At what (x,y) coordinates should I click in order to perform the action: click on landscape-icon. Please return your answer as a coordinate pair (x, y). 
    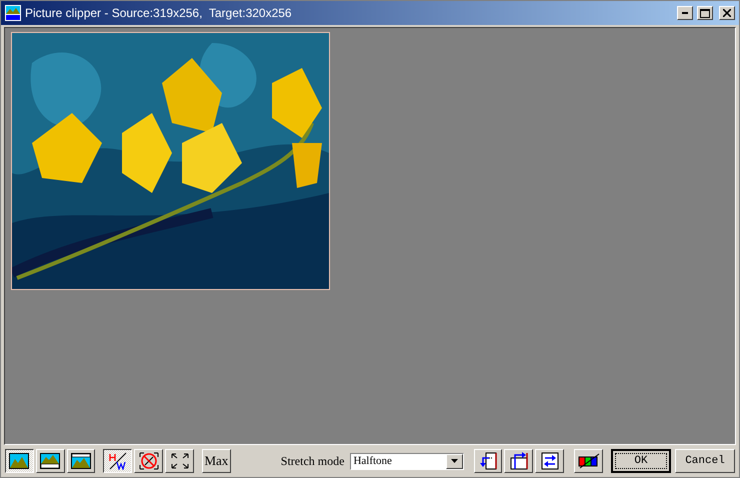
    Looking at the image, I should click on (19, 461).